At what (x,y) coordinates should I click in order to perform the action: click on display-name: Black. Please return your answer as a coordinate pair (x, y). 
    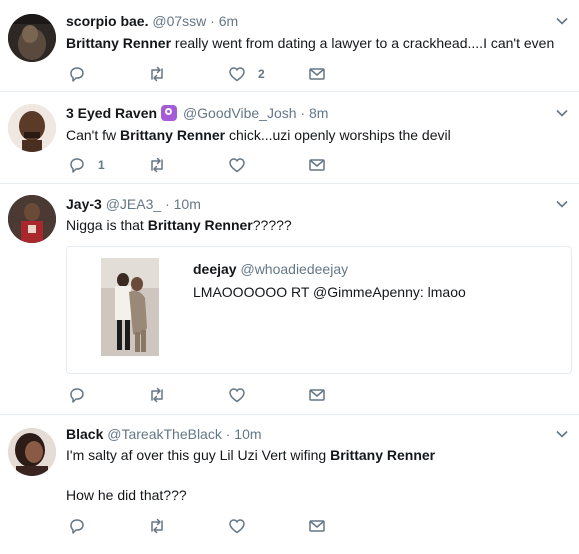
    Looking at the image, I should click on (84, 434).